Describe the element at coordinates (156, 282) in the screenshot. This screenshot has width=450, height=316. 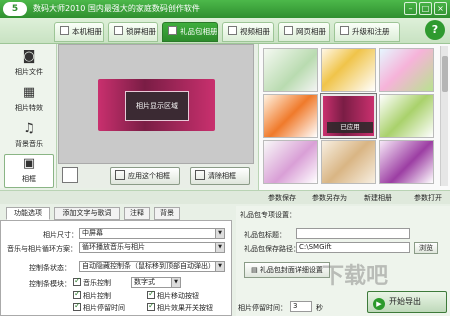
I see `digital-style-select: 数字式 ▼` at that location.